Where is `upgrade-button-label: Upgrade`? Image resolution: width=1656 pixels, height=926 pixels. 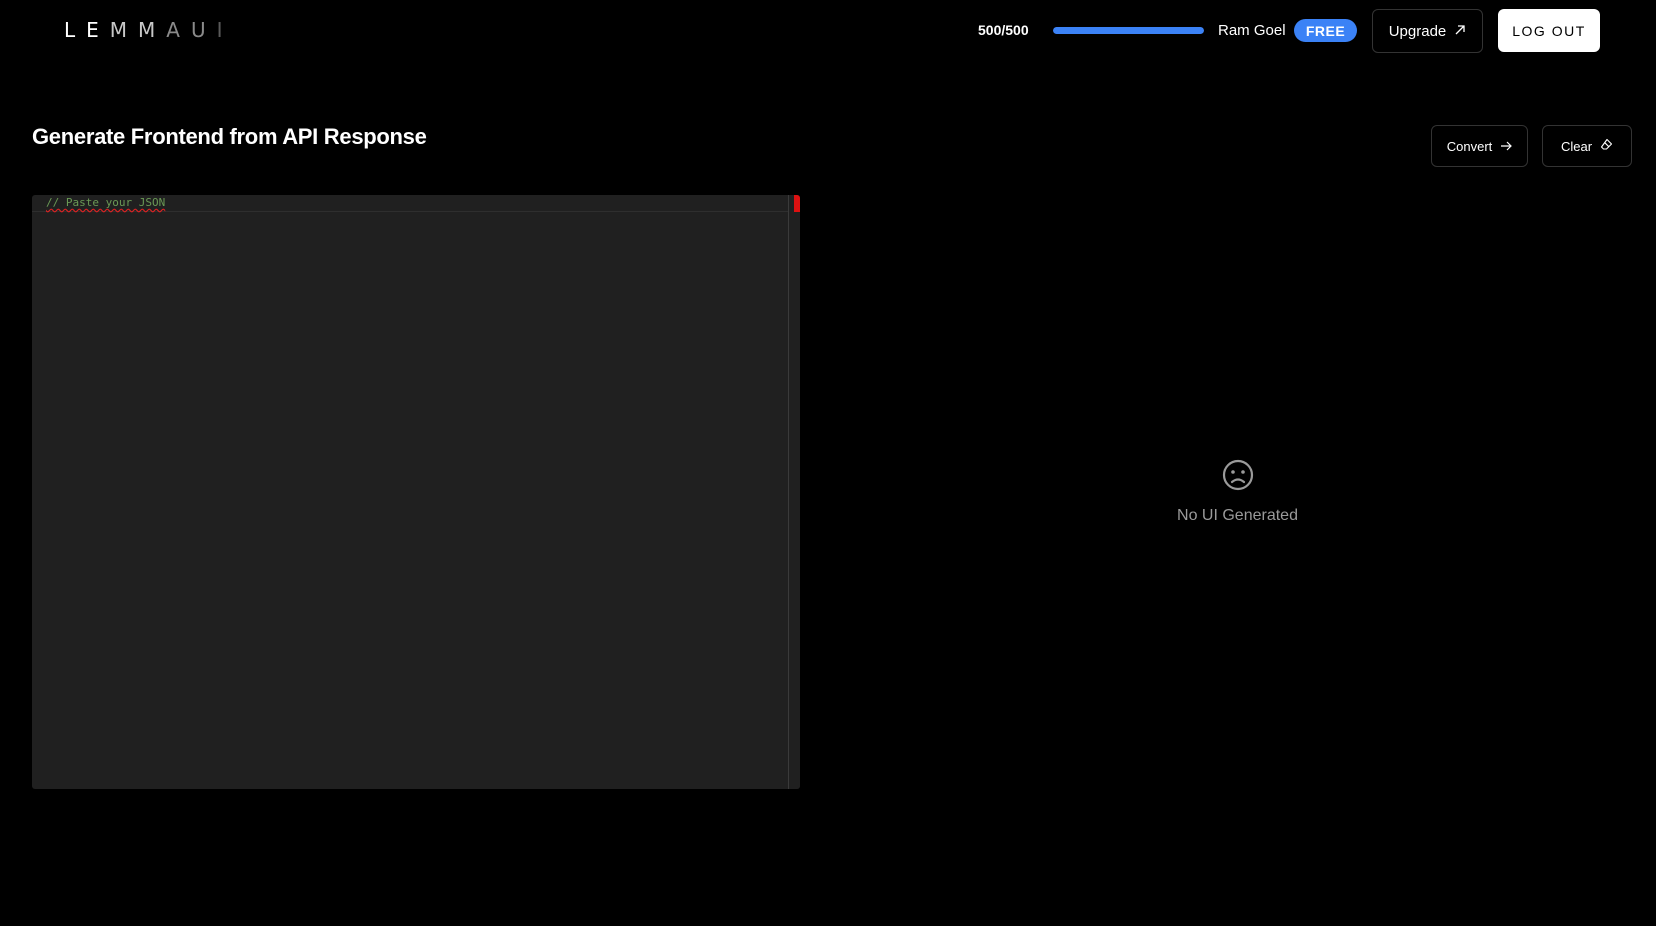 upgrade-button-label: Upgrade is located at coordinates (1417, 31).